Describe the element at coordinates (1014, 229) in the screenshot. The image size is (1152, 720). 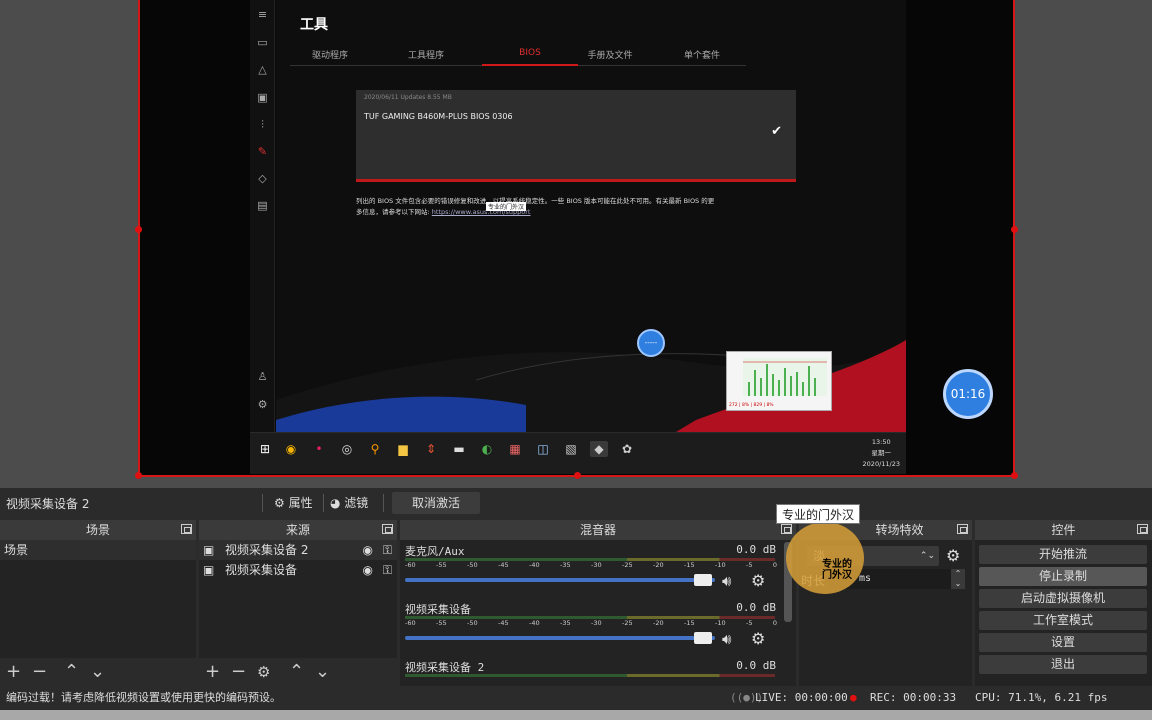
I see `resize-handle-right` at that location.